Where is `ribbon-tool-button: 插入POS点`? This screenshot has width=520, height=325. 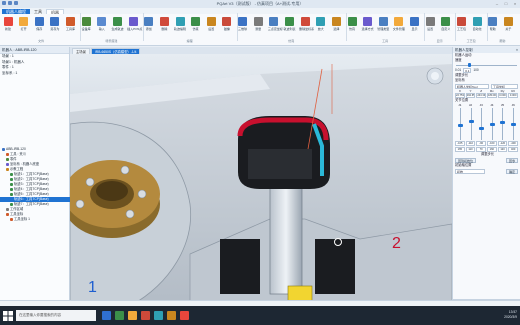 ribbon-tool-button: 插入POS点 is located at coordinates (134, 26).